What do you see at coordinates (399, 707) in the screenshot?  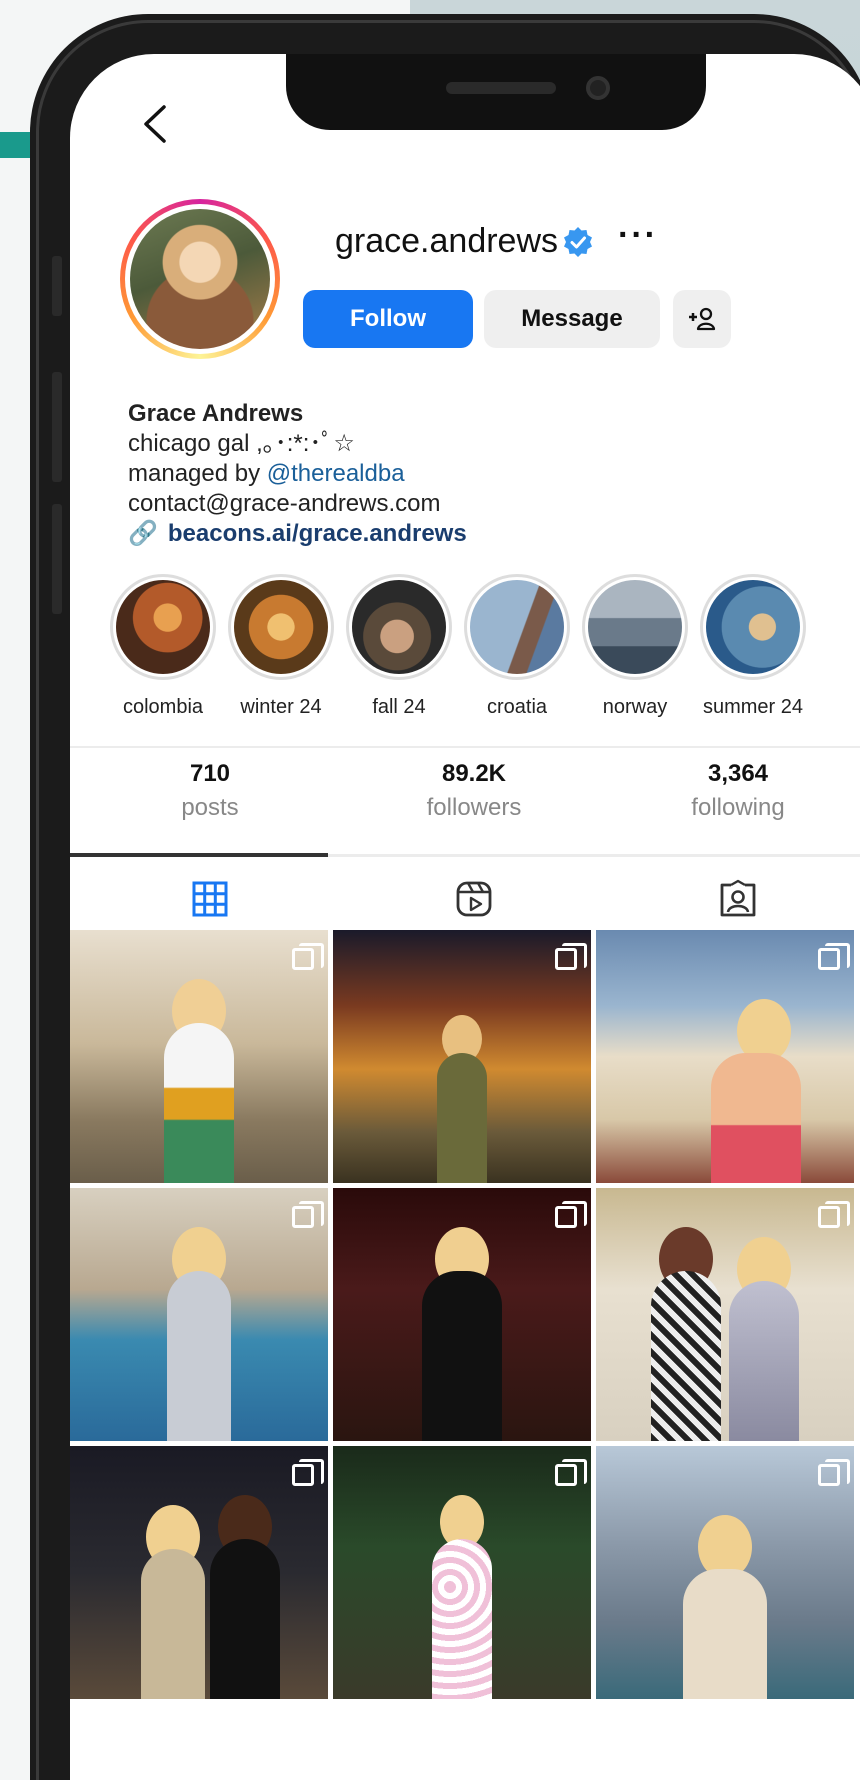 I see `highlight-label: fall 24` at bounding box center [399, 707].